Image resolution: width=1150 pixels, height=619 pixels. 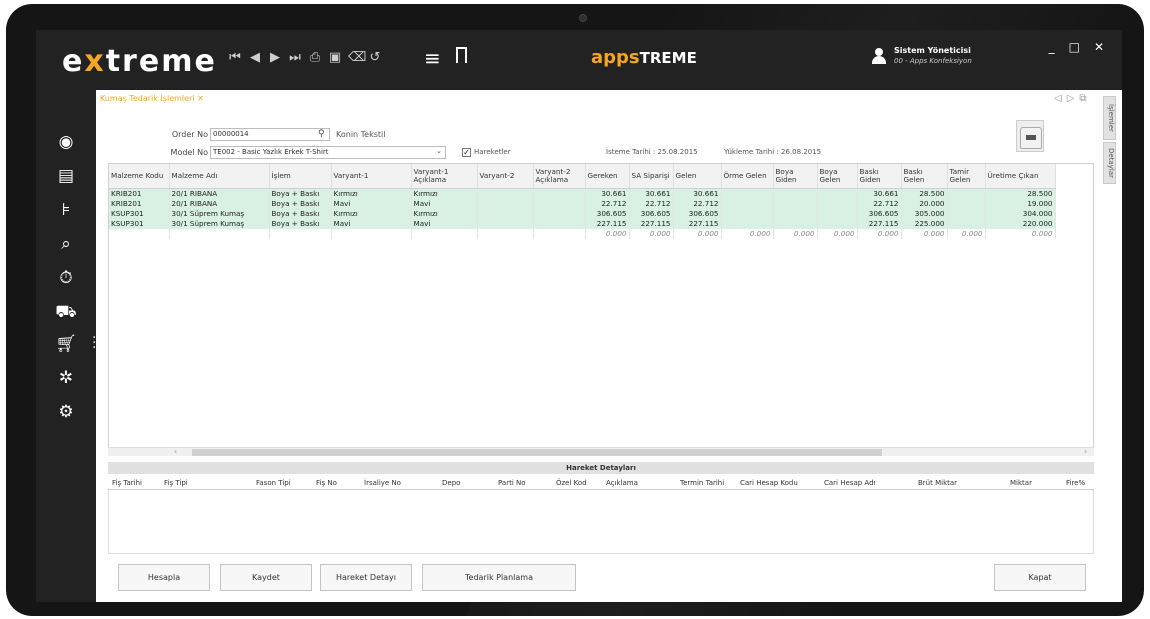 I want to click on col-header: Malzeme Adı, so click(x=219, y=176).